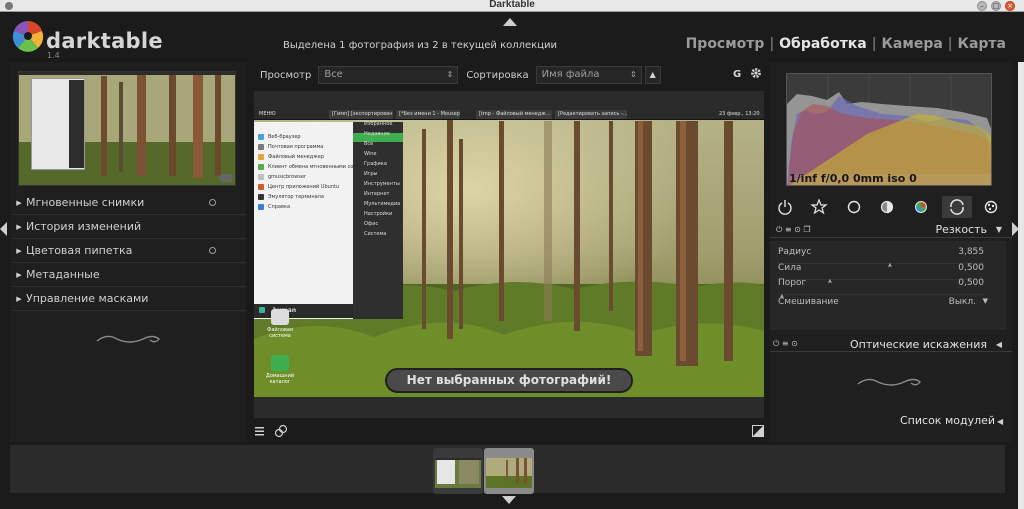 The width and height of the screenshot is (1024, 509). I want to click on menu-icon, so click(260, 431).